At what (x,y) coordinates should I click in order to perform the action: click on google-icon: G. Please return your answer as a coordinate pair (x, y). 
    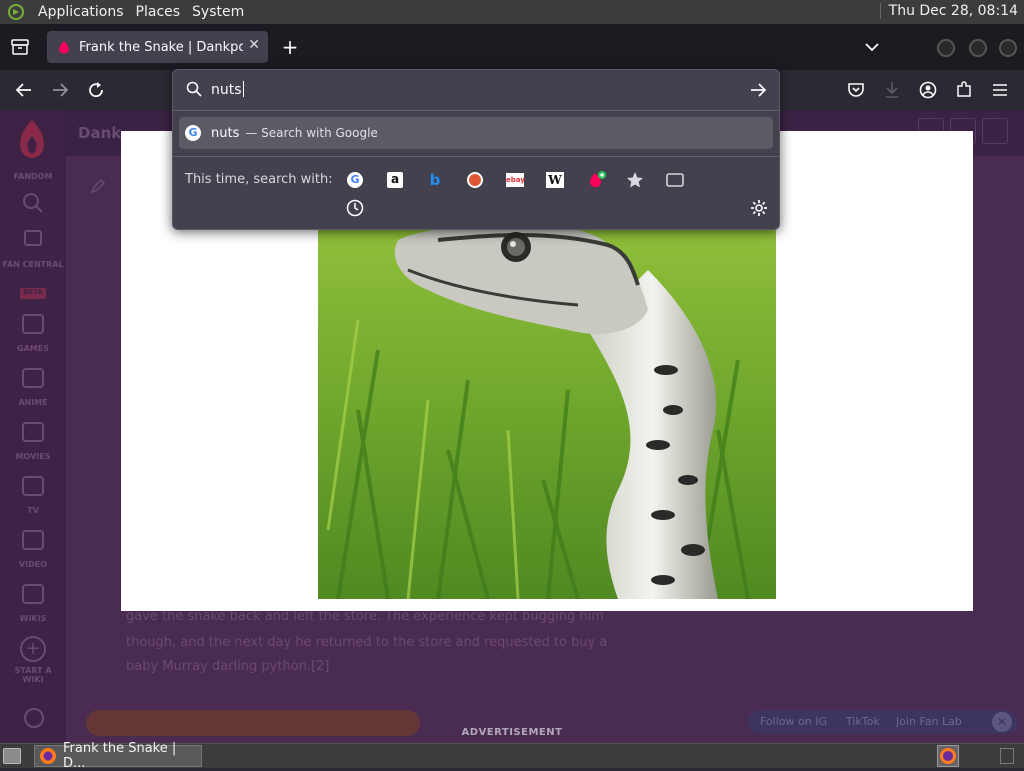
    Looking at the image, I should click on (193, 133).